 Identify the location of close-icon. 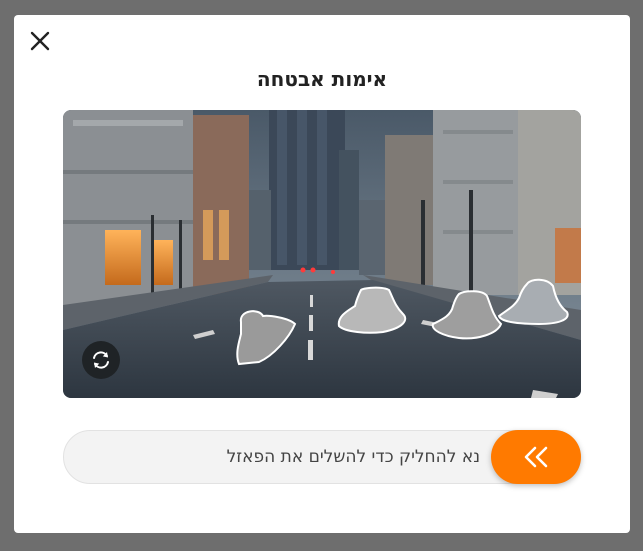
(40, 41).